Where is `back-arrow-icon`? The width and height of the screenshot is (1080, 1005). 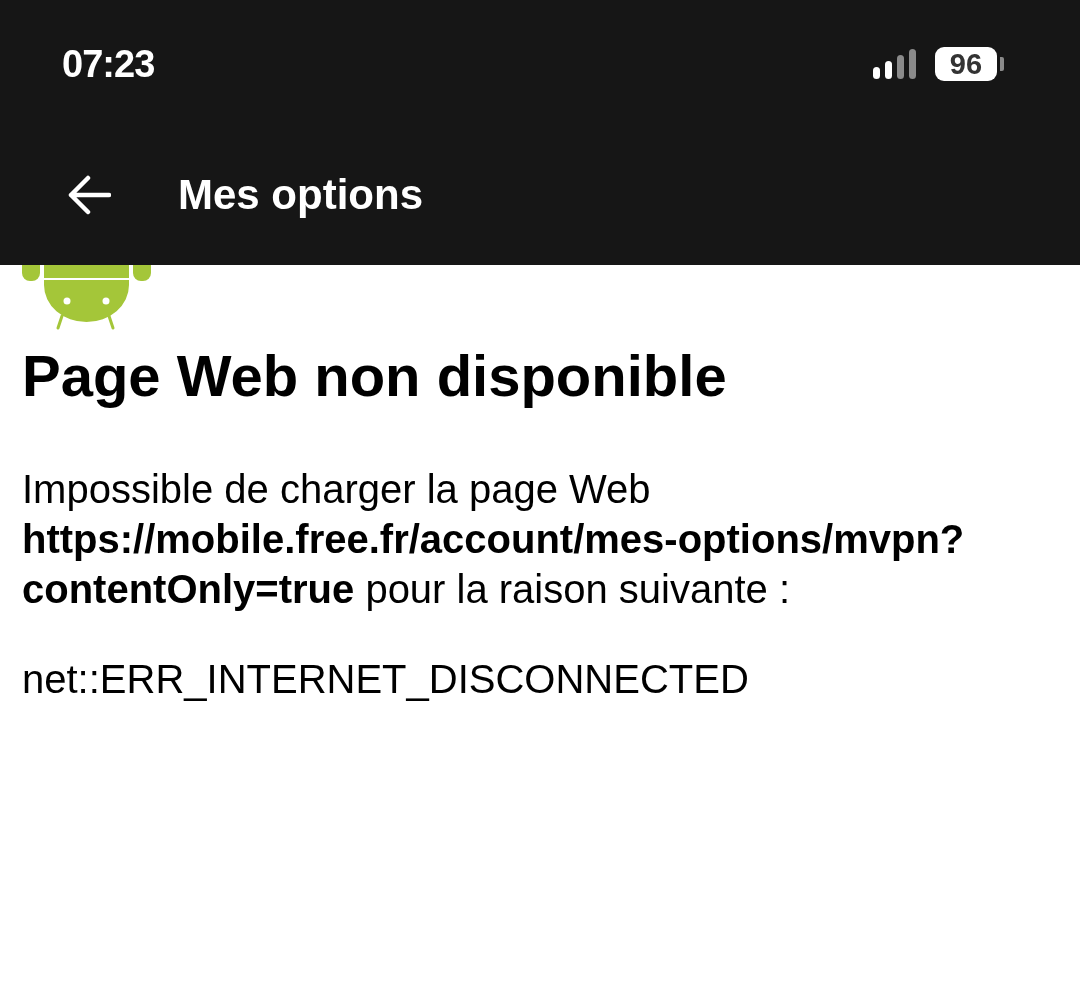
back-arrow-icon is located at coordinates (89, 194).